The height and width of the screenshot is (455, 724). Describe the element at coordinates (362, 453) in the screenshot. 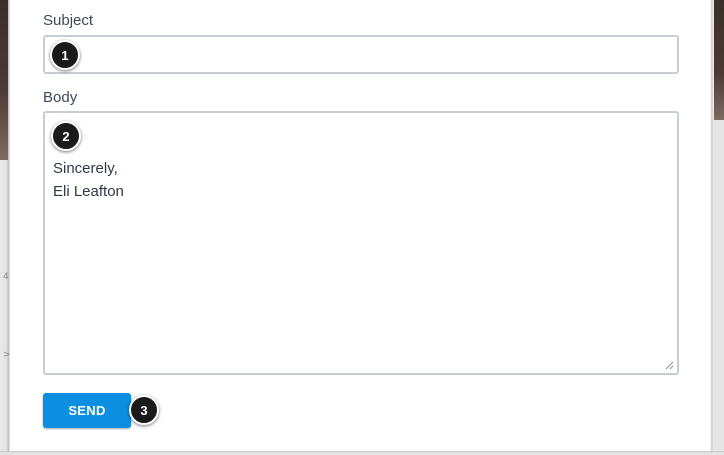

I see `dialog-bottom-edge` at that location.